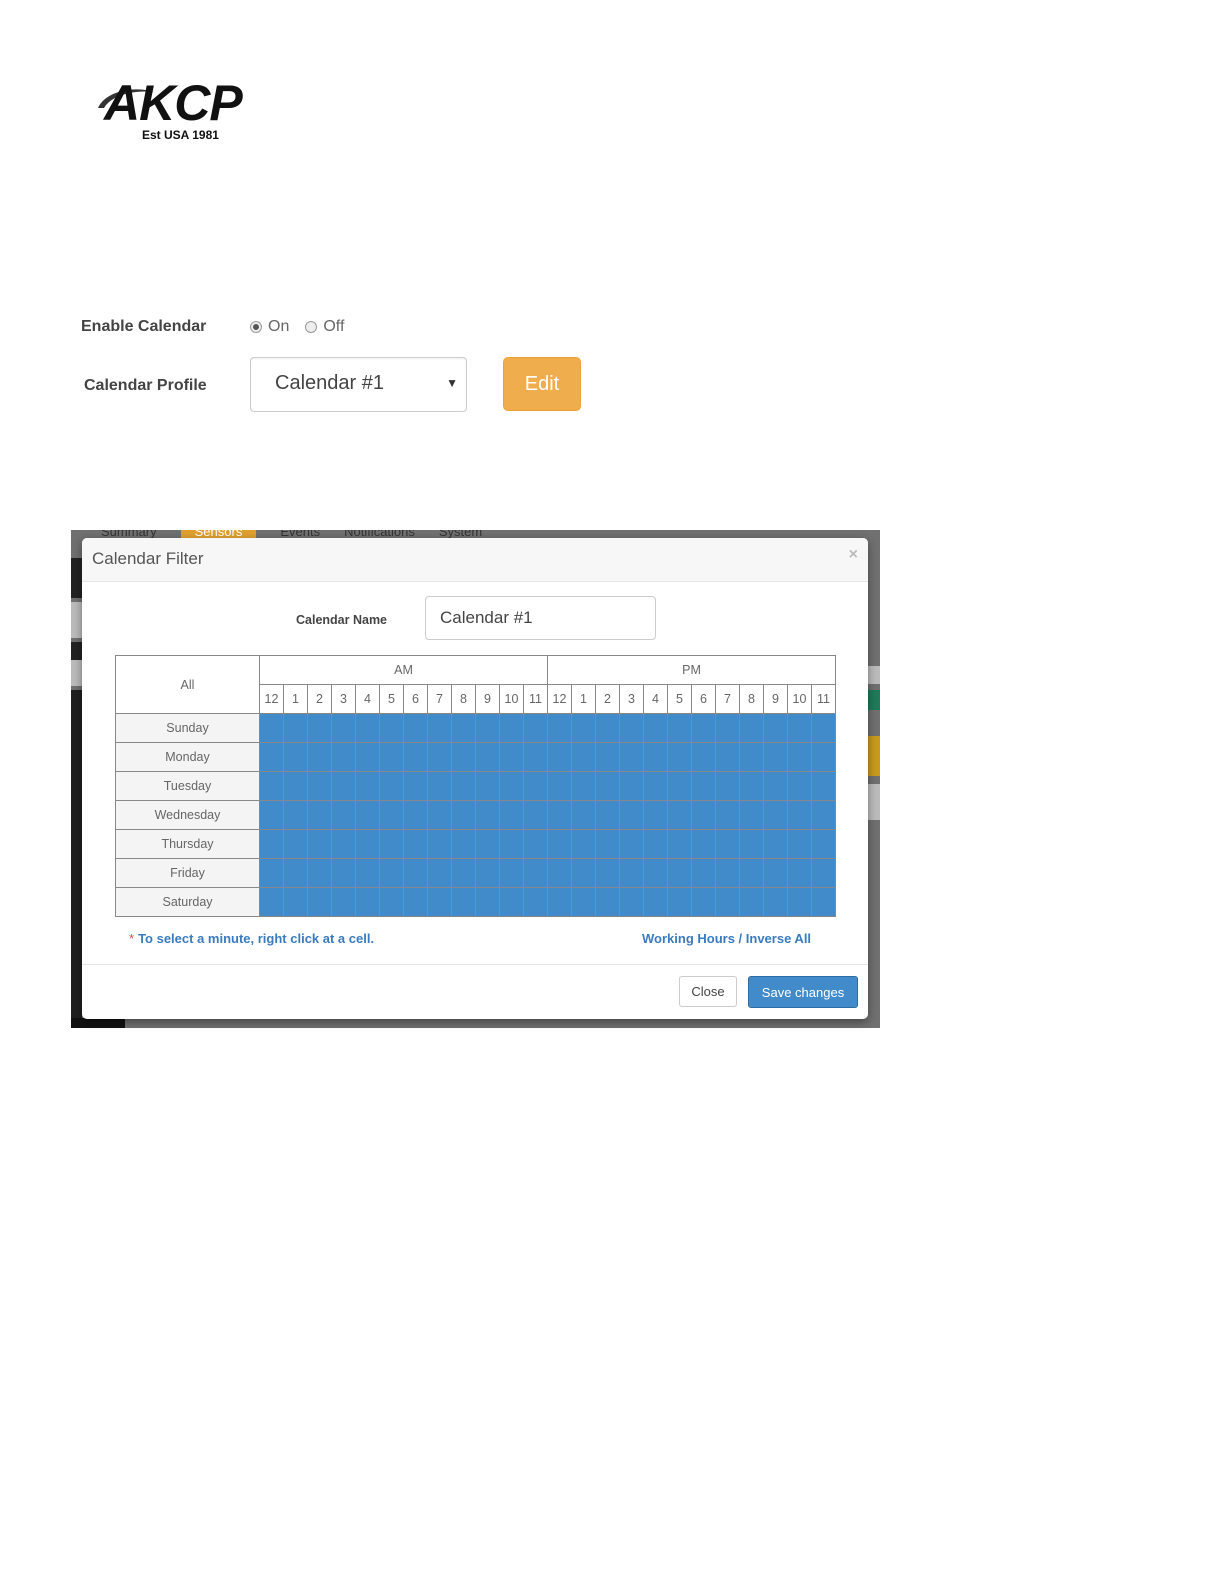 The height and width of the screenshot is (1584, 1224). What do you see at coordinates (487, 699) in the screenshot?
I see `hour-header-am-9: 9` at bounding box center [487, 699].